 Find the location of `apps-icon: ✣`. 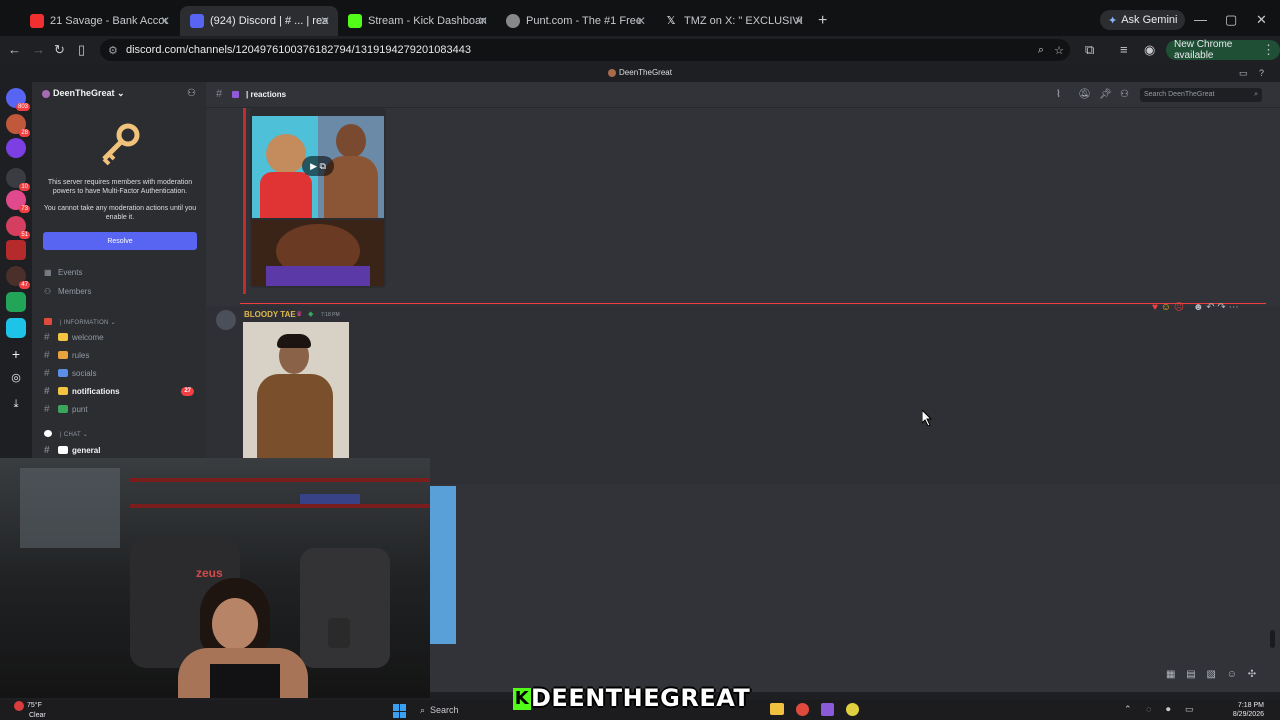

apps-icon: ✣ is located at coordinates (1252, 674).